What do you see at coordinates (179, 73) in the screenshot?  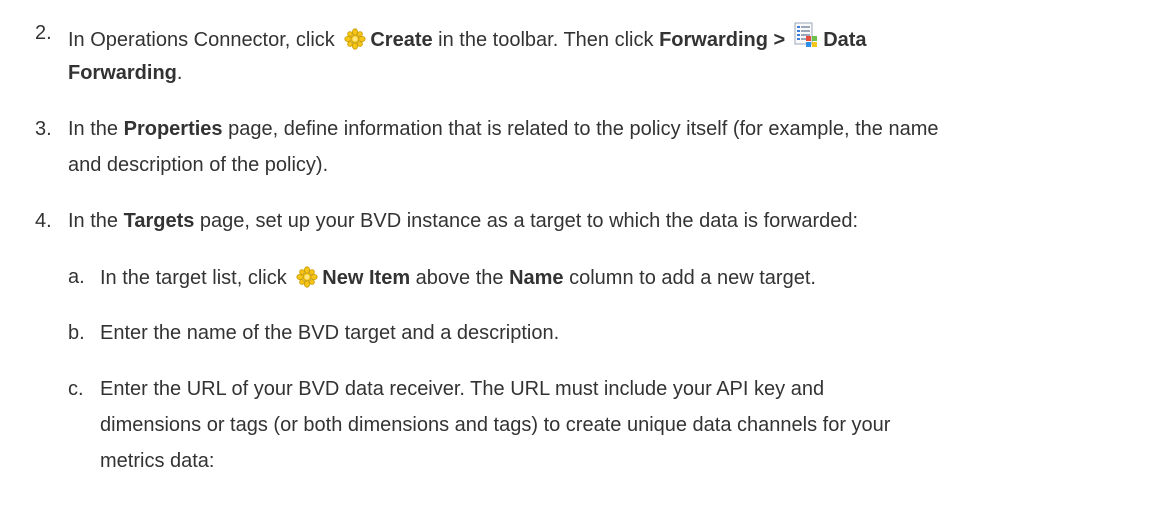 I see `step-text: .` at bounding box center [179, 73].